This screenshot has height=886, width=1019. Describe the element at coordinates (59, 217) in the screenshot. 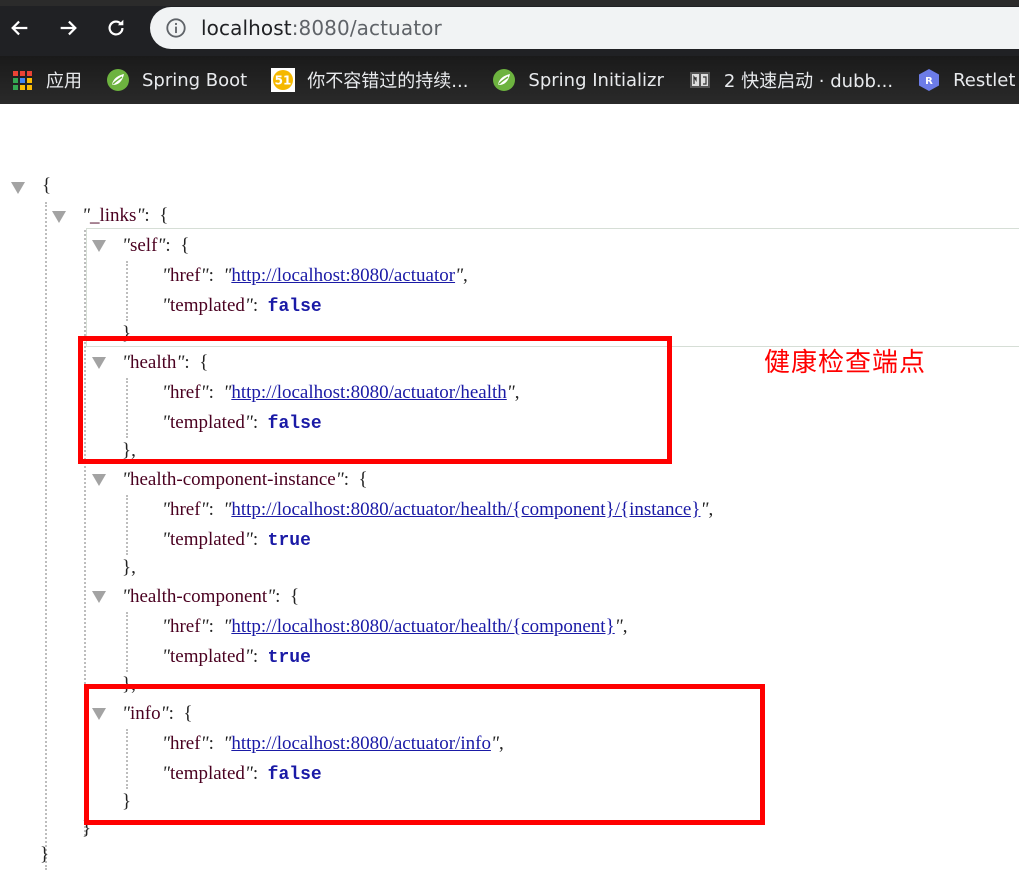

I see `collapse-links-toggle` at that location.